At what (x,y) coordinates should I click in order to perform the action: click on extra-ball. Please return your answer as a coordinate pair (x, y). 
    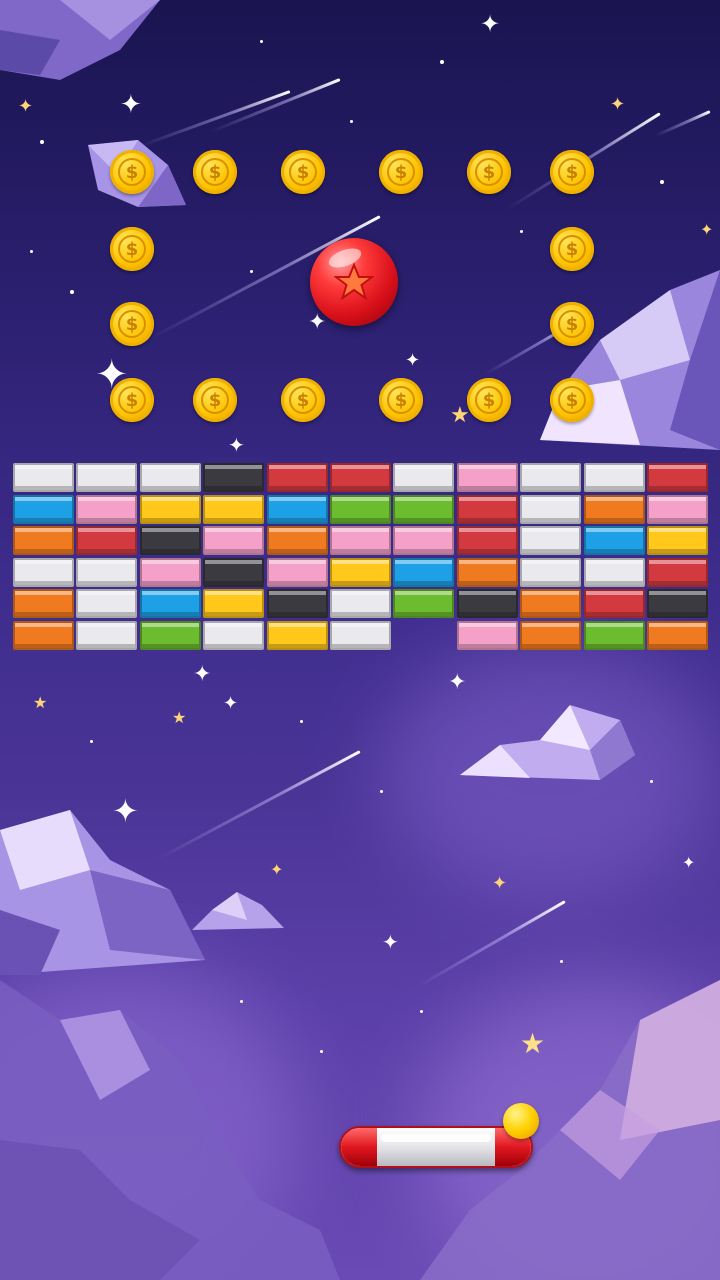
    Looking at the image, I should click on (521, 1121).